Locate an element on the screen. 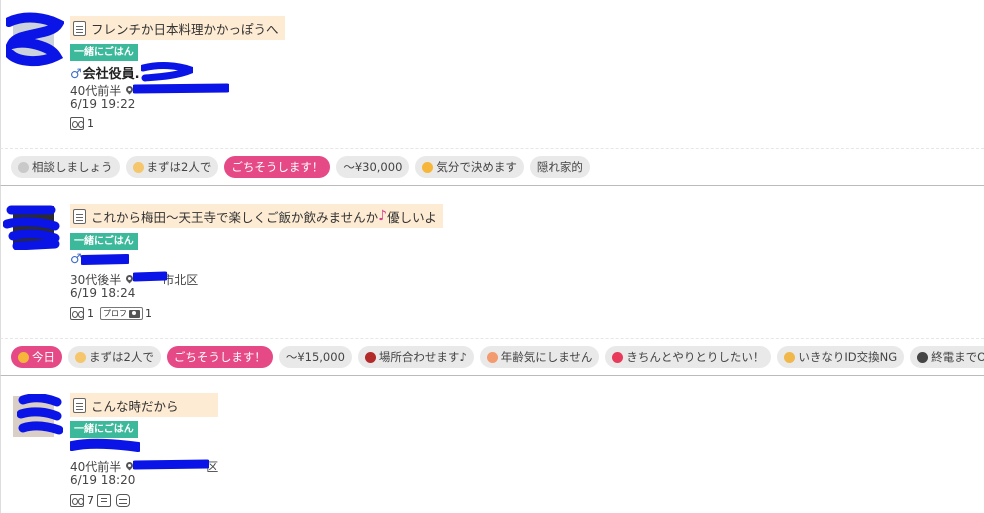 Image resolution: width=984 pixels, height=513 pixels. tag-label: 相談しましょう is located at coordinates (72, 167).